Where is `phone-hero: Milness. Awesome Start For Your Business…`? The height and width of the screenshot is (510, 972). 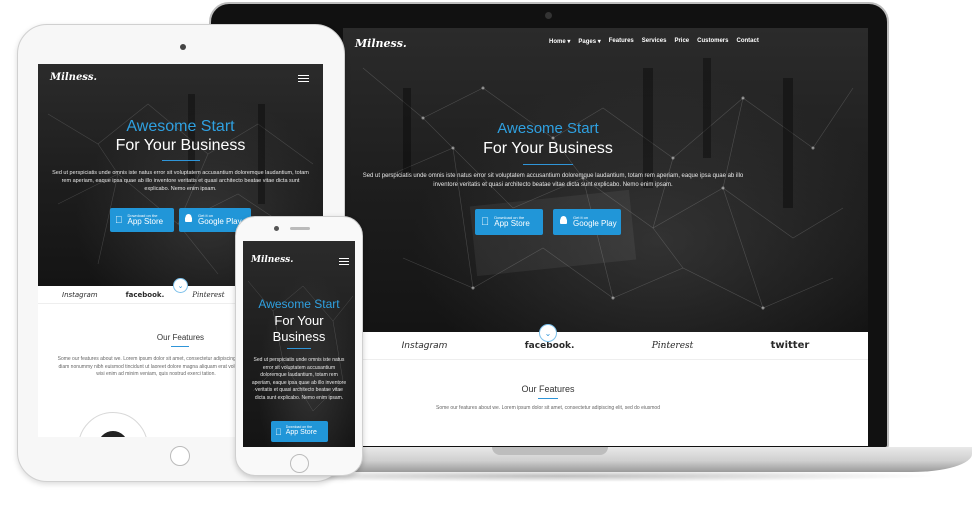 phone-hero: Milness. Awesome Start For Your Business… is located at coordinates (299, 344).